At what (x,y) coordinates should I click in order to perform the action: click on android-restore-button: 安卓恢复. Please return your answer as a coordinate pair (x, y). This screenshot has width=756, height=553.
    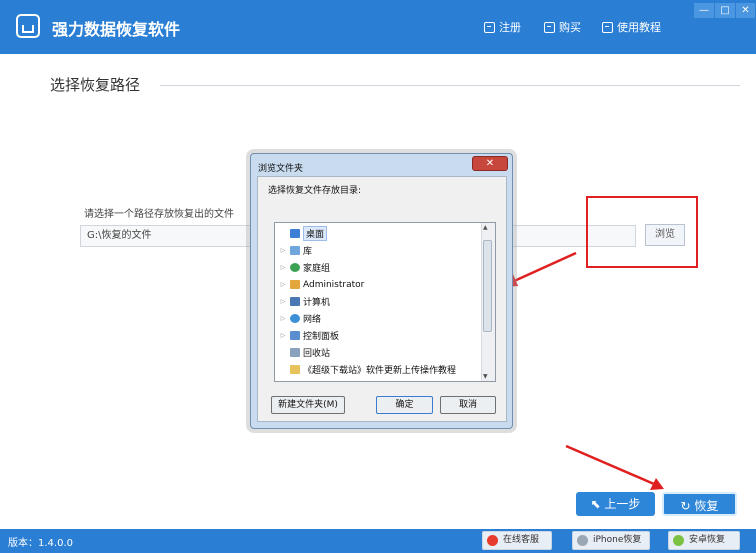
    Looking at the image, I should click on (704, 540).